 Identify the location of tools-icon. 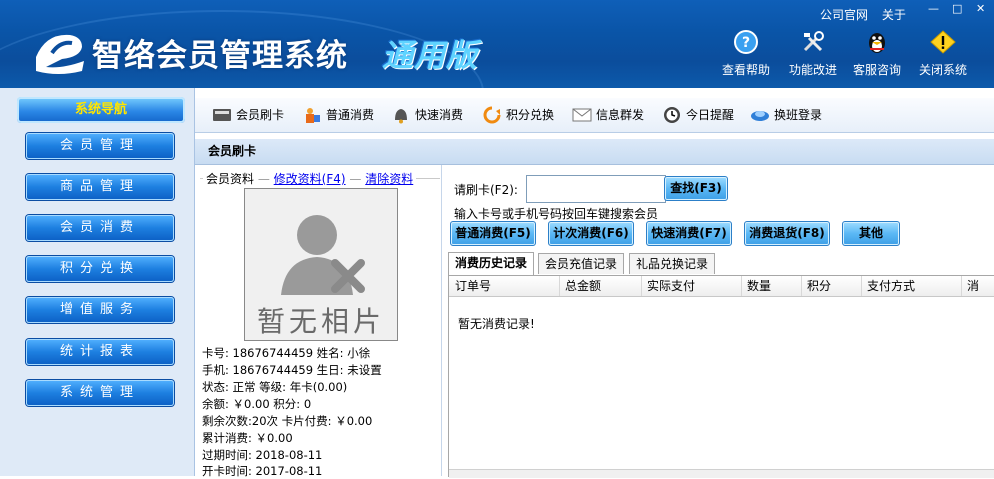
(813, 41).